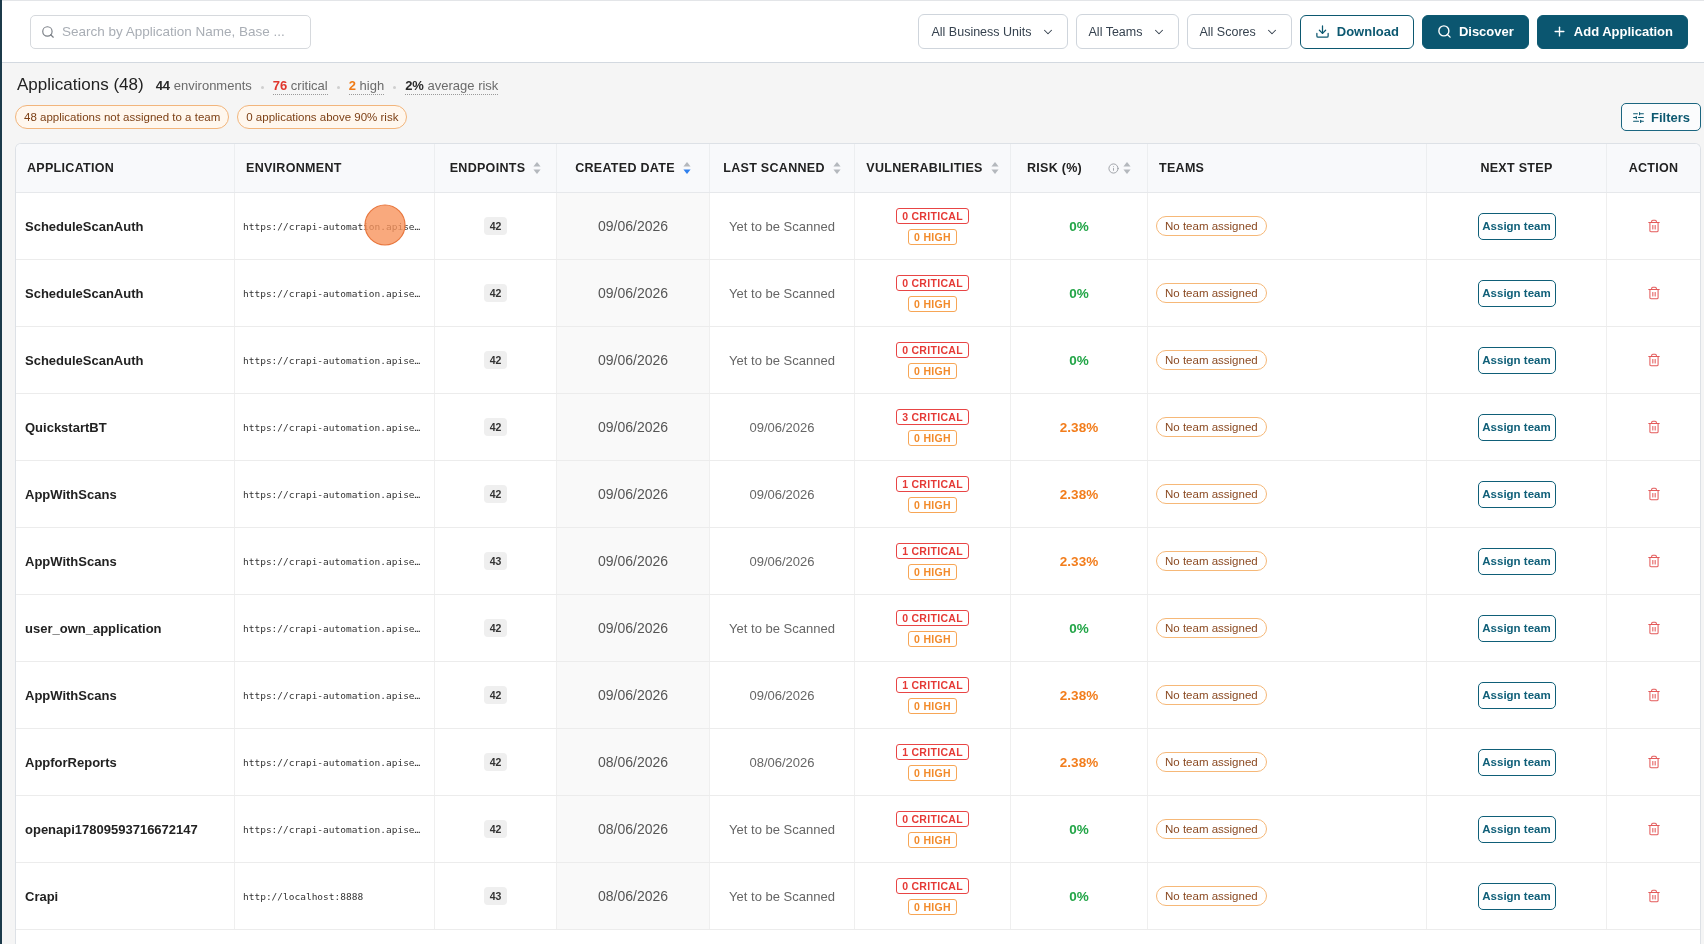 The width and height of the screenshot is (1704, 944). I want to click on risk-percentage: 2.38%, so click(1079, 427).